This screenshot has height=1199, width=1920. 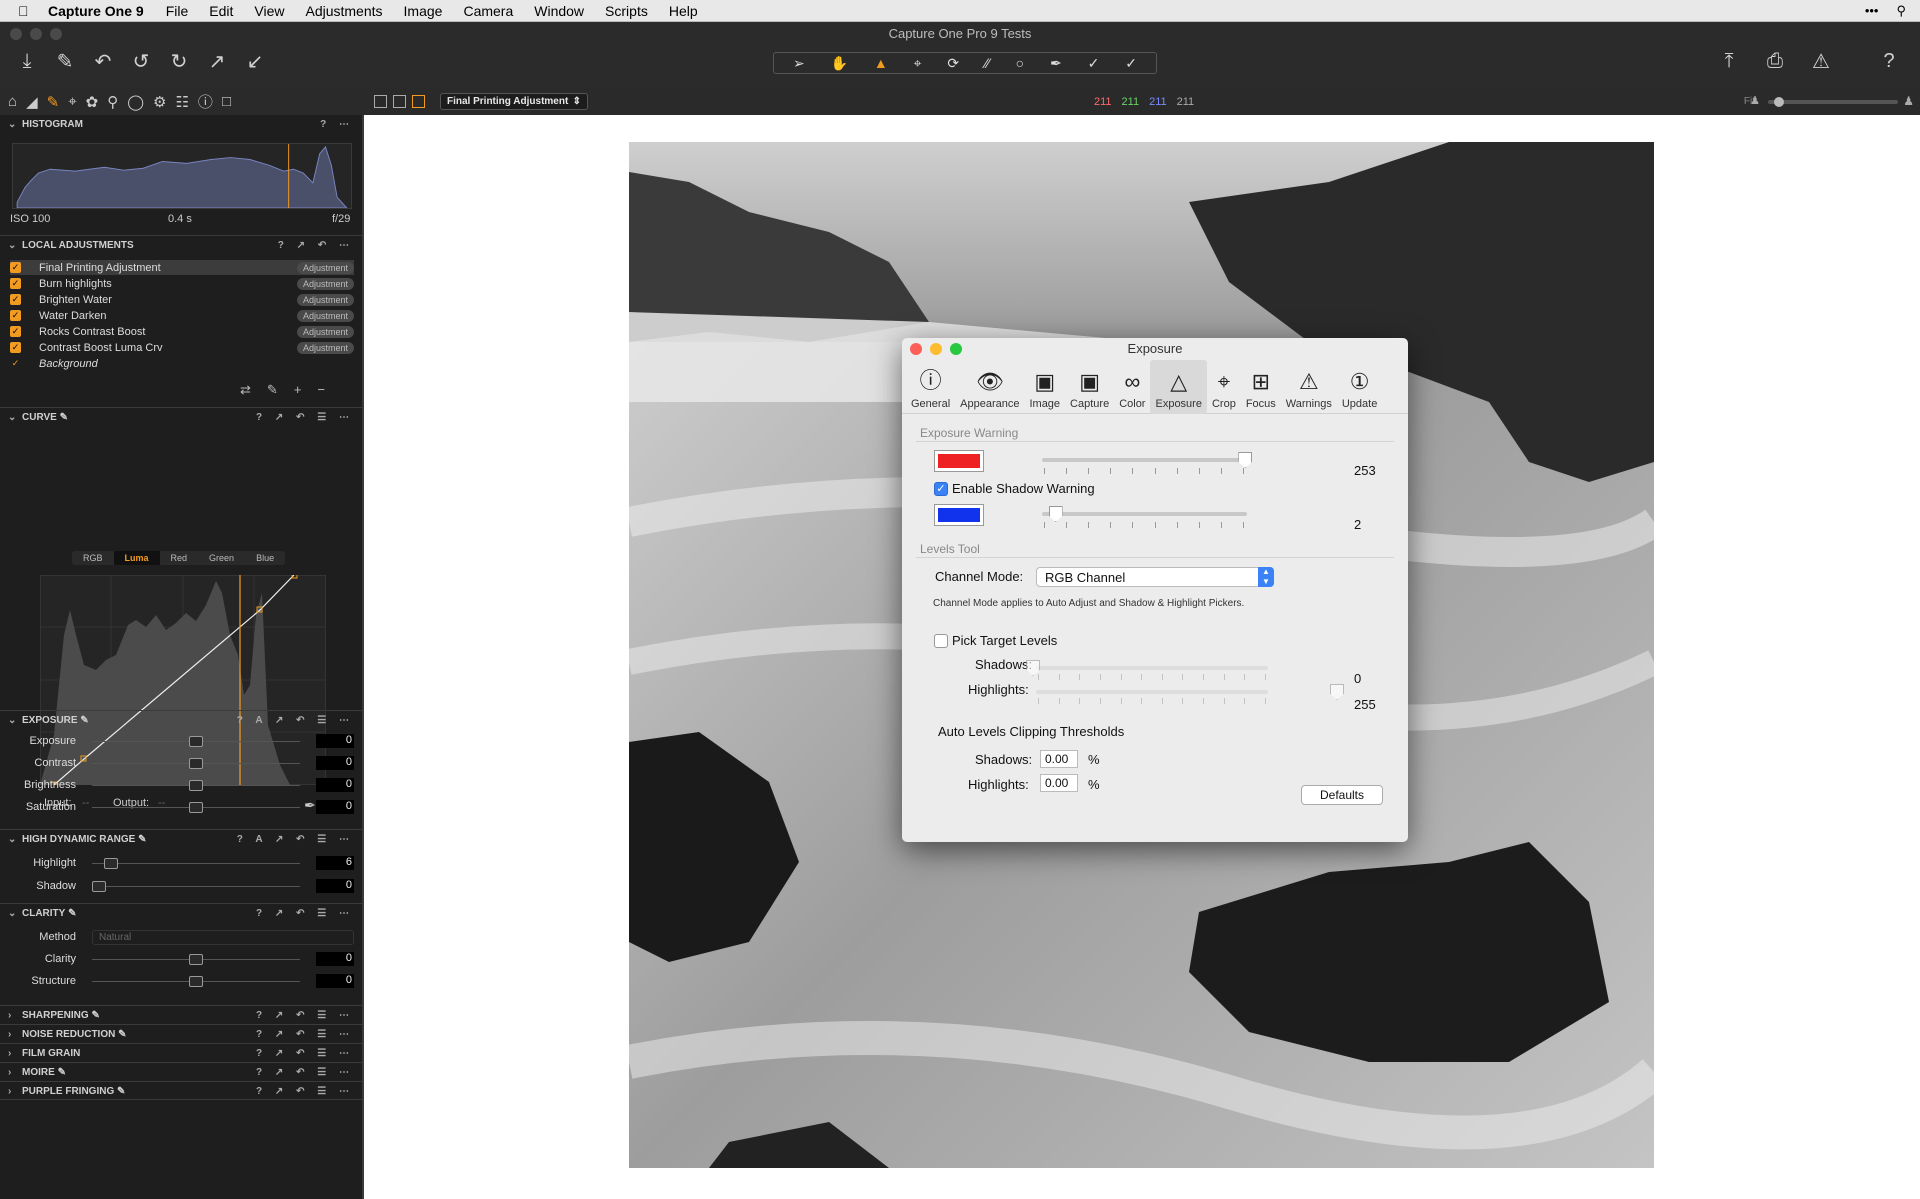 What do you see at coordinates (1261, 387) in the screenshot?
I see `tab-focus: ⊞Focus` at bounding box center [1261, 387].